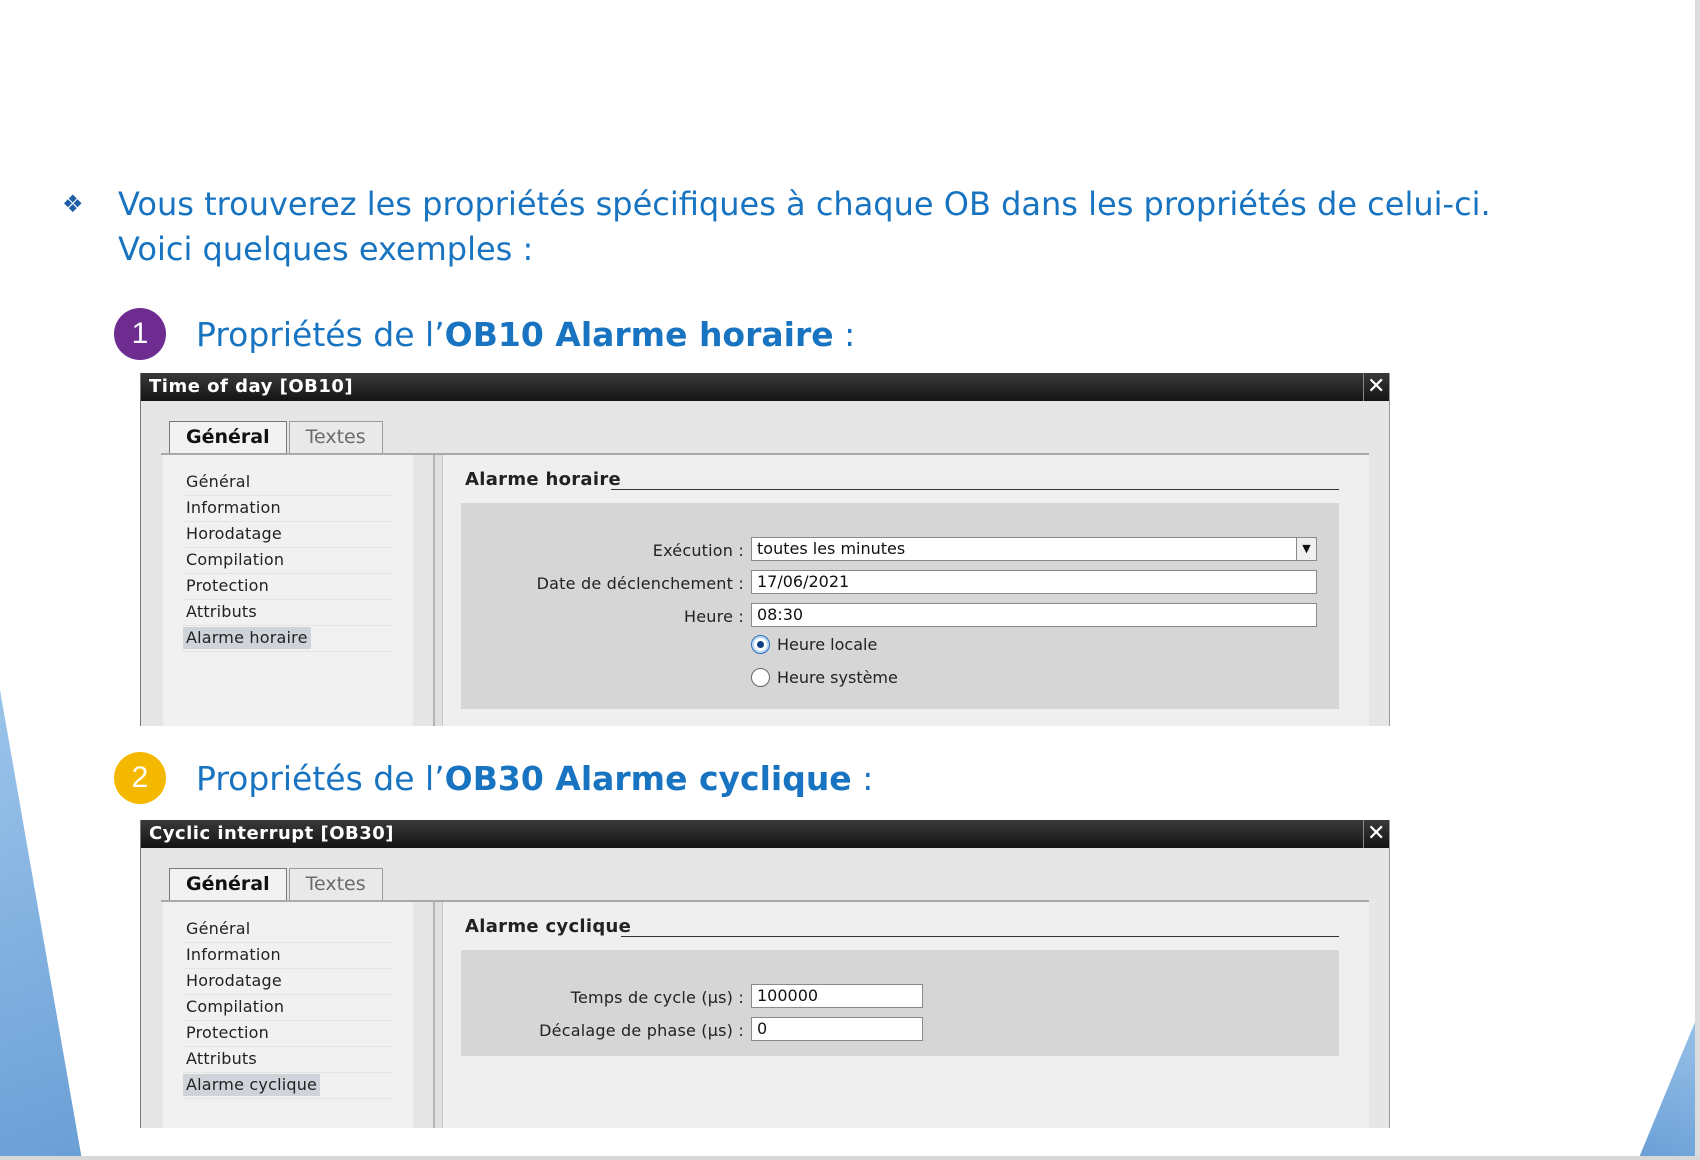 This screenshot has width=1700, height=1160. Describe the element at coordinates (760, 644) in the screenshot. I see `radio-checked-icon` at that location.